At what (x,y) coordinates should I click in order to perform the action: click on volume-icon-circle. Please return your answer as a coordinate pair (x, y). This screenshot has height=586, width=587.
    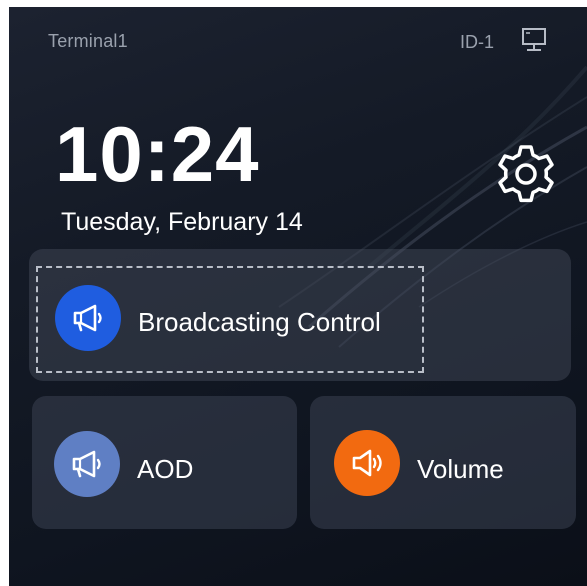
    Looking at the image, I should click on (367, 463).